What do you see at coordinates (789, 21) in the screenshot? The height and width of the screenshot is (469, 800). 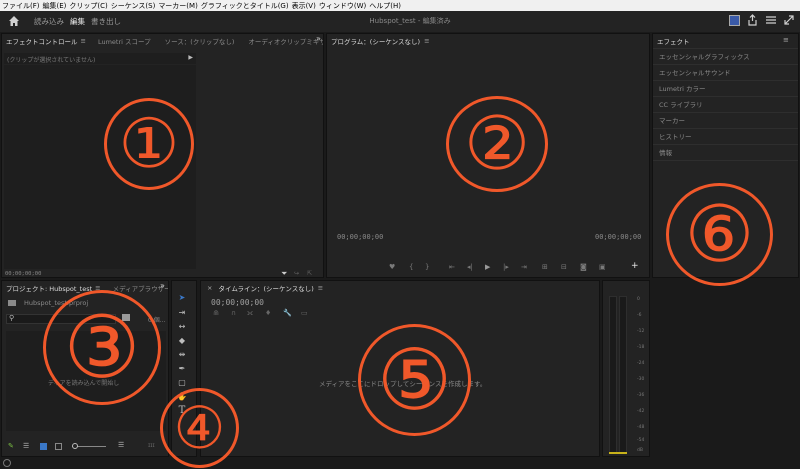 I see `fullscreen-icon` at bounding box center [789, 21].